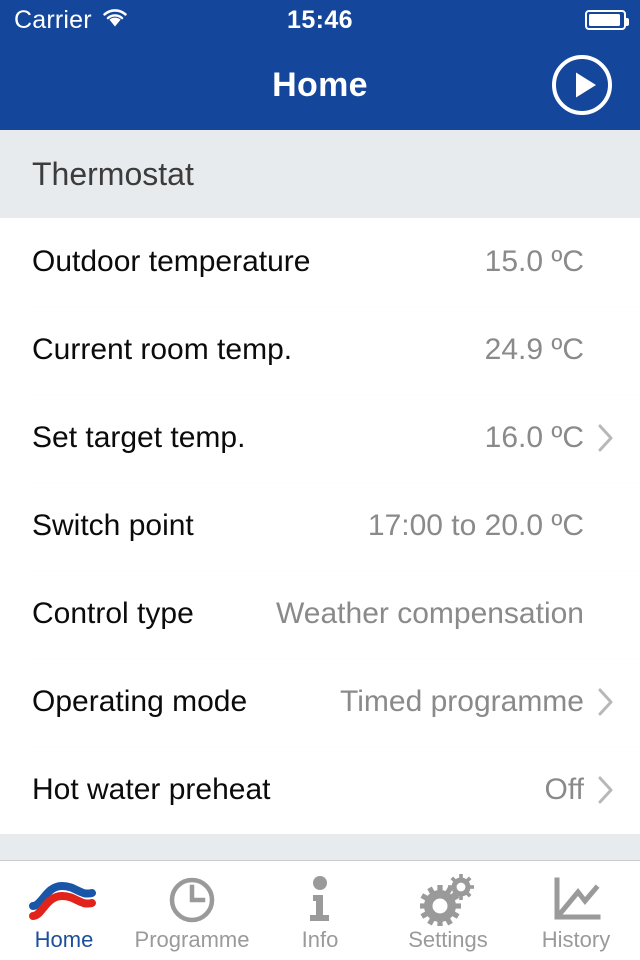 The width and height of the screenshot is (640, 960). I want to click on clock-icon, so click(192, 900).